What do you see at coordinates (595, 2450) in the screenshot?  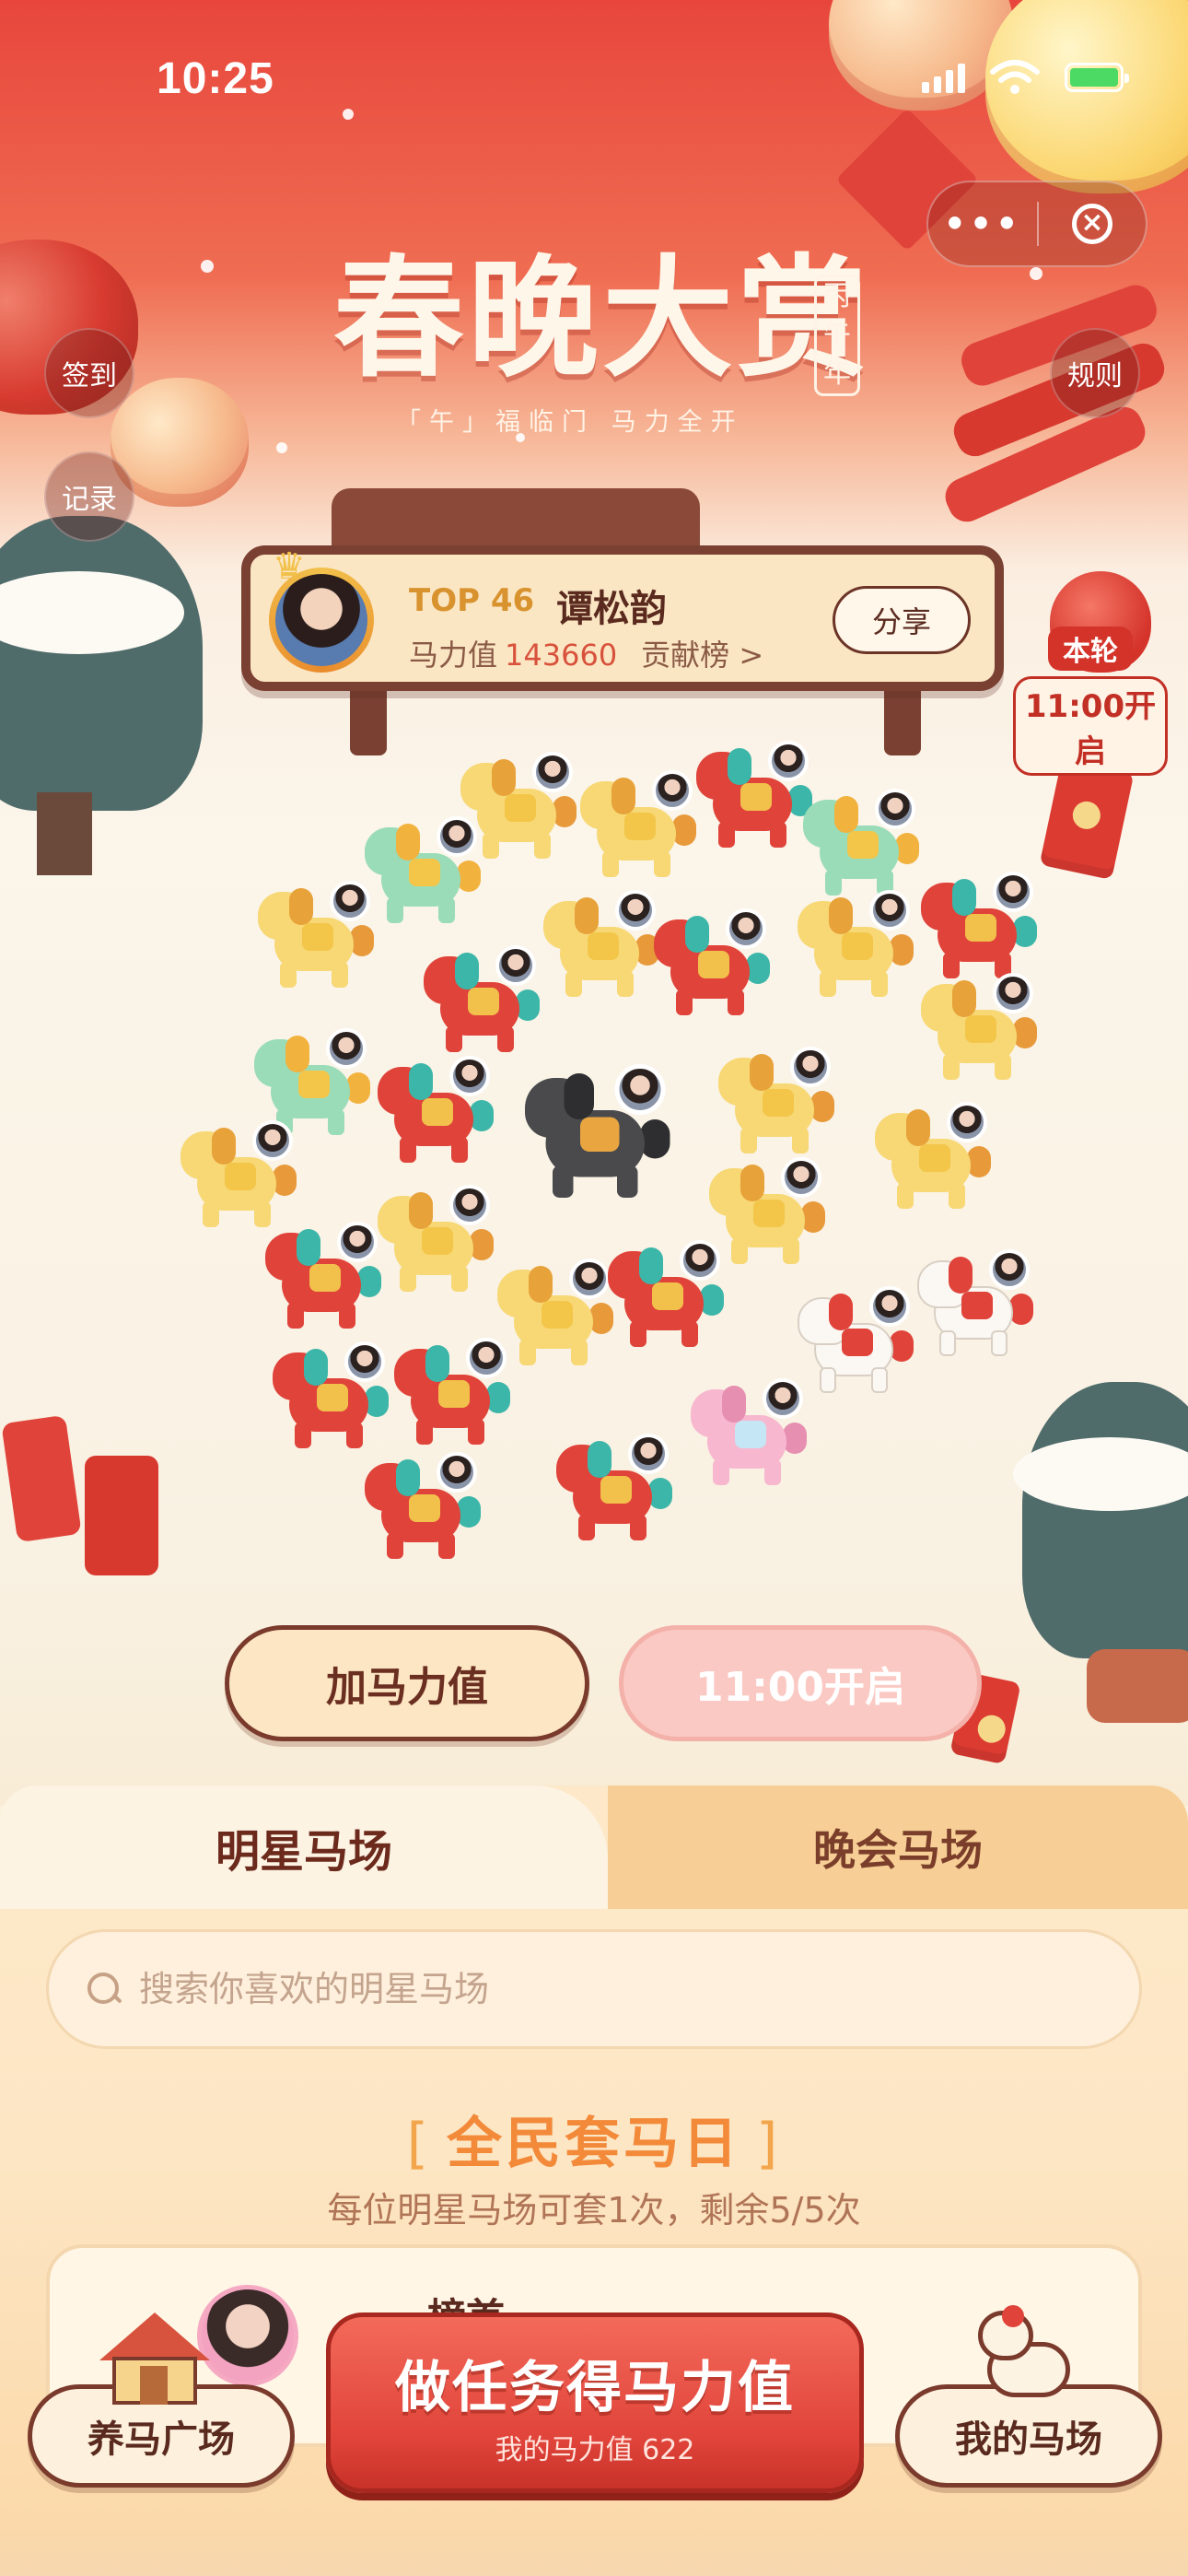 I see `my-power-value: 我的马力值 622` at bounding box center [595, 2450].